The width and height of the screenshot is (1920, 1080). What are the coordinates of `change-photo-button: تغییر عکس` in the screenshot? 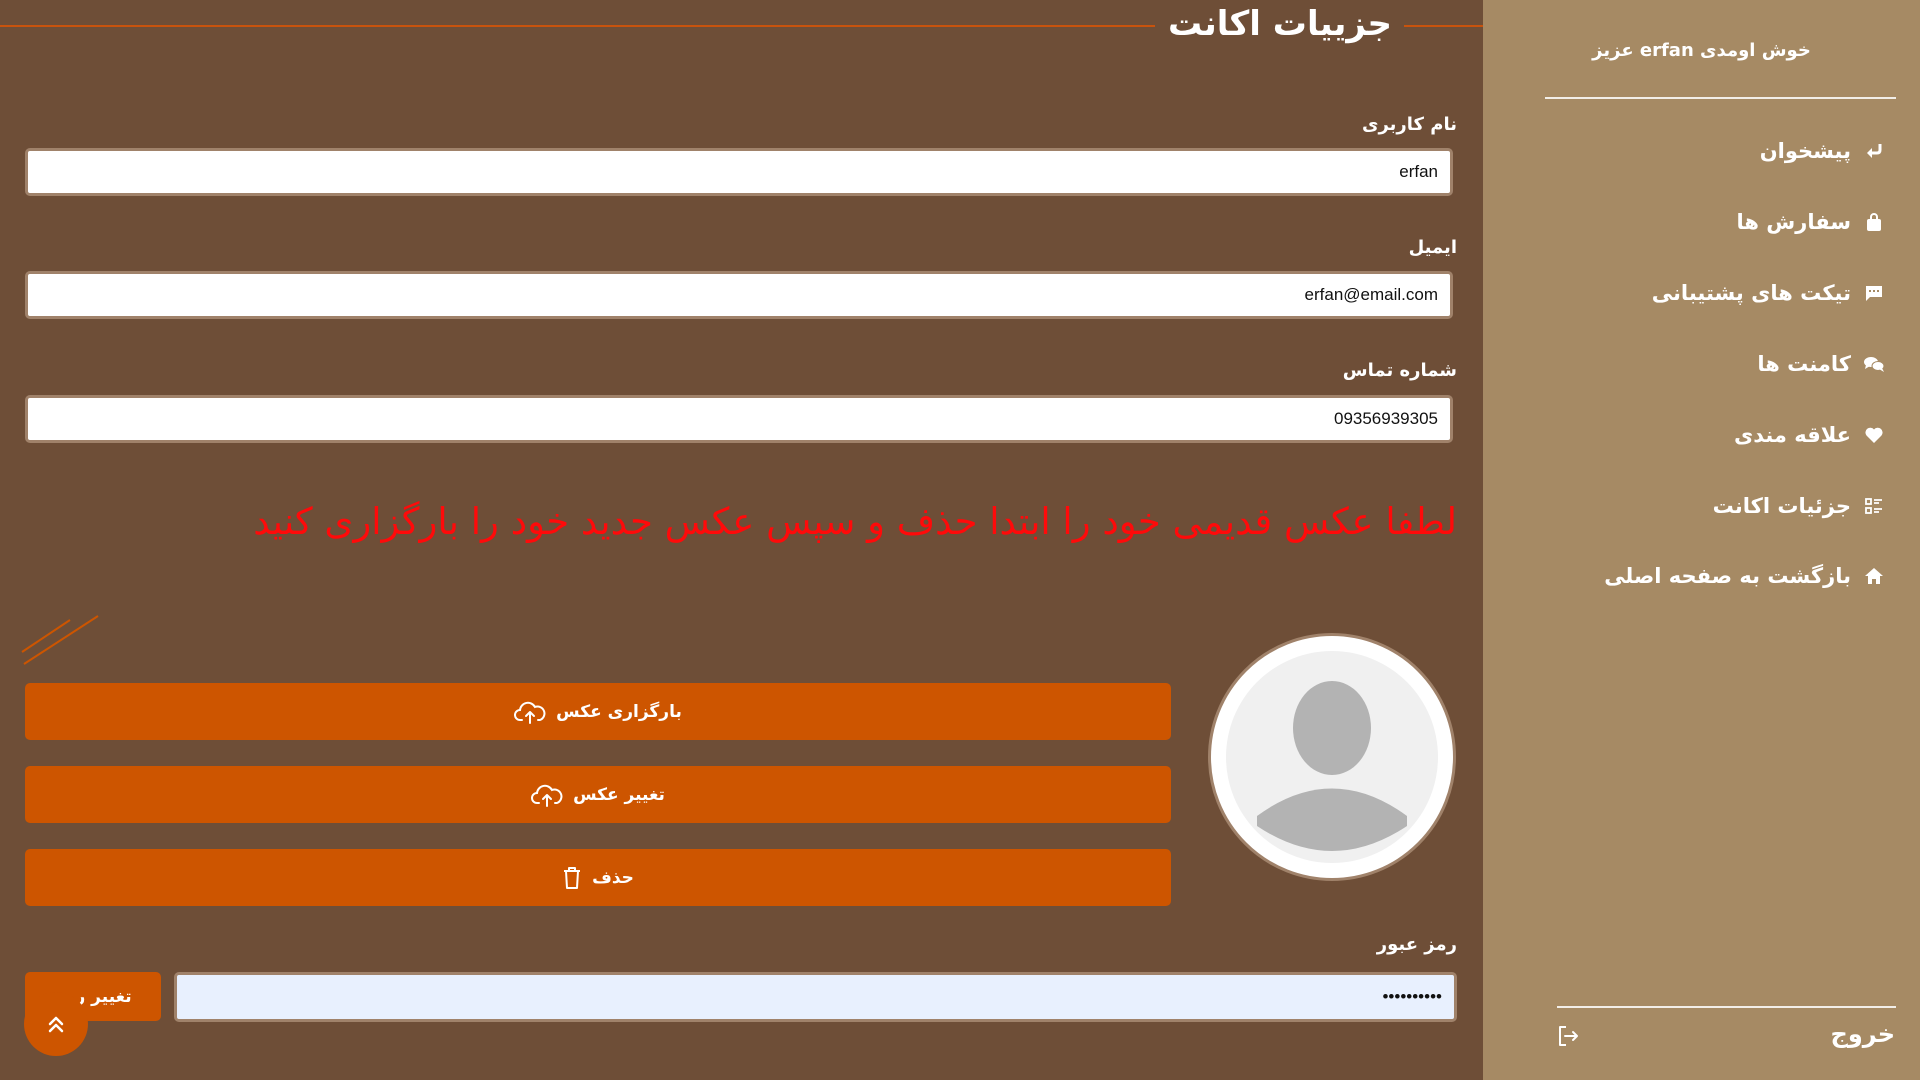 It's located at (598, 794).